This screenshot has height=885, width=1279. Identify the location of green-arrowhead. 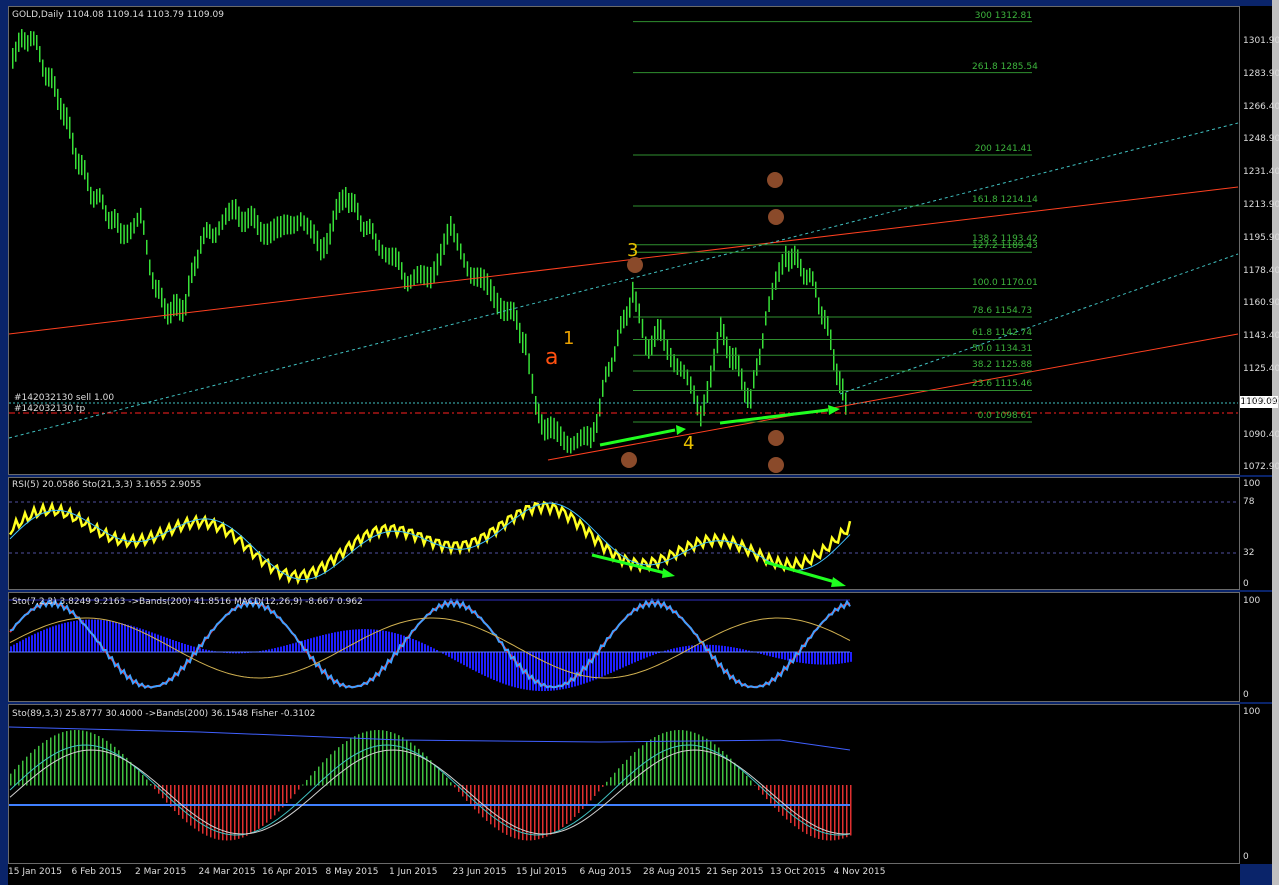
(668, 573).